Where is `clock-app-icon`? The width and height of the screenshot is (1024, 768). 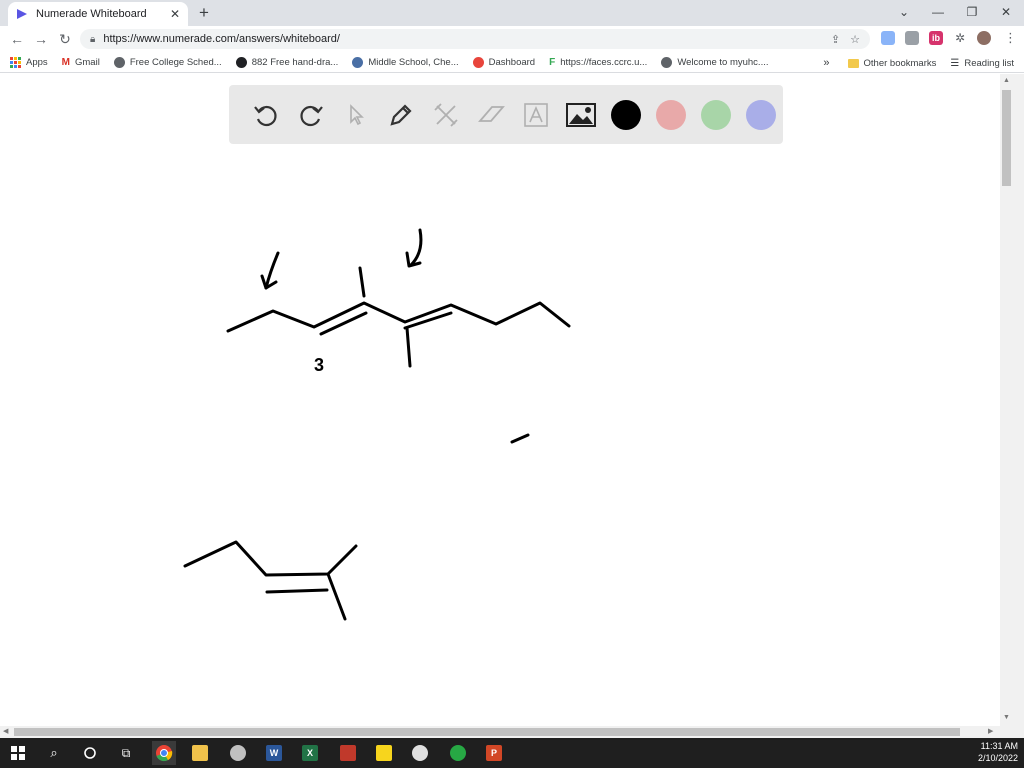
clock-app-icon is located at coordinates (420, 753).